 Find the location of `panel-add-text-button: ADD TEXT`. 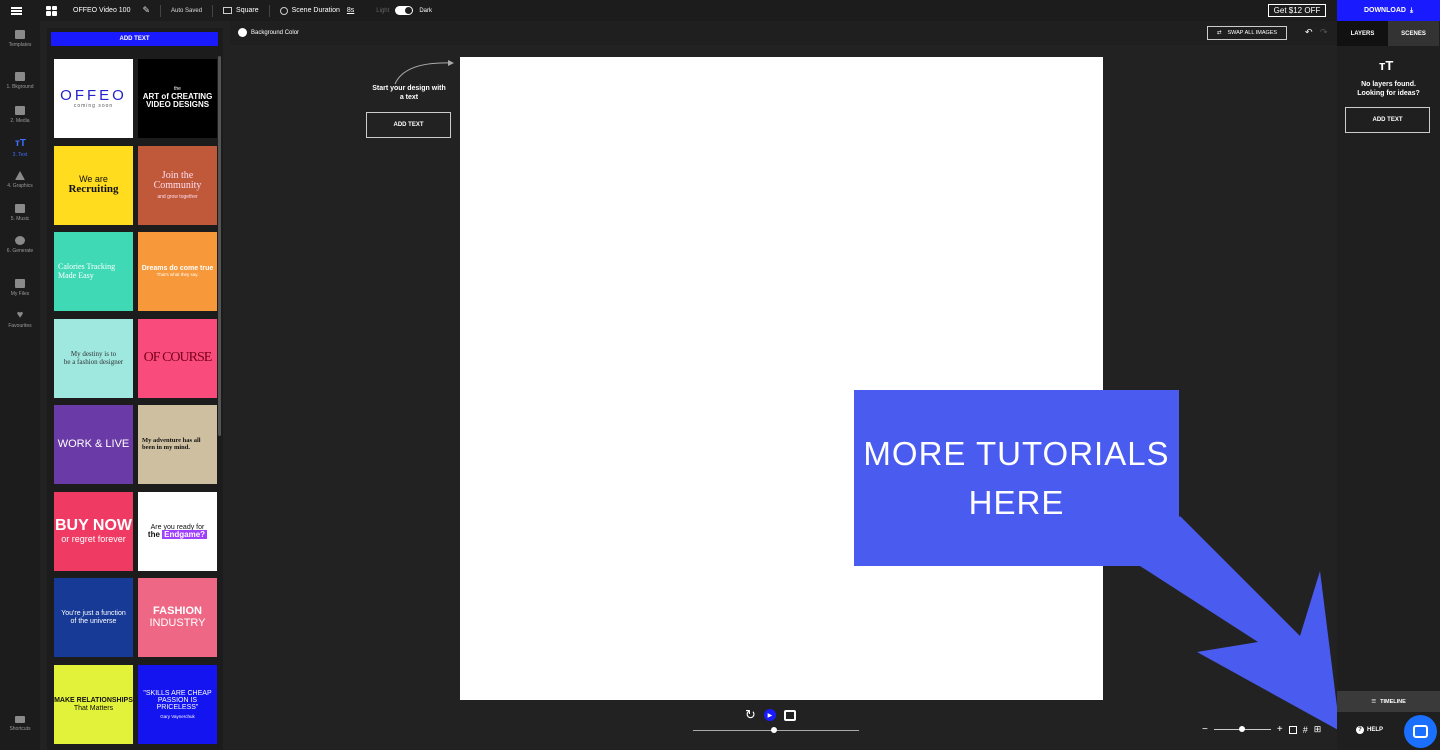

panel-add-text-button: ADD TEXT is located at coordinates (134, 39).